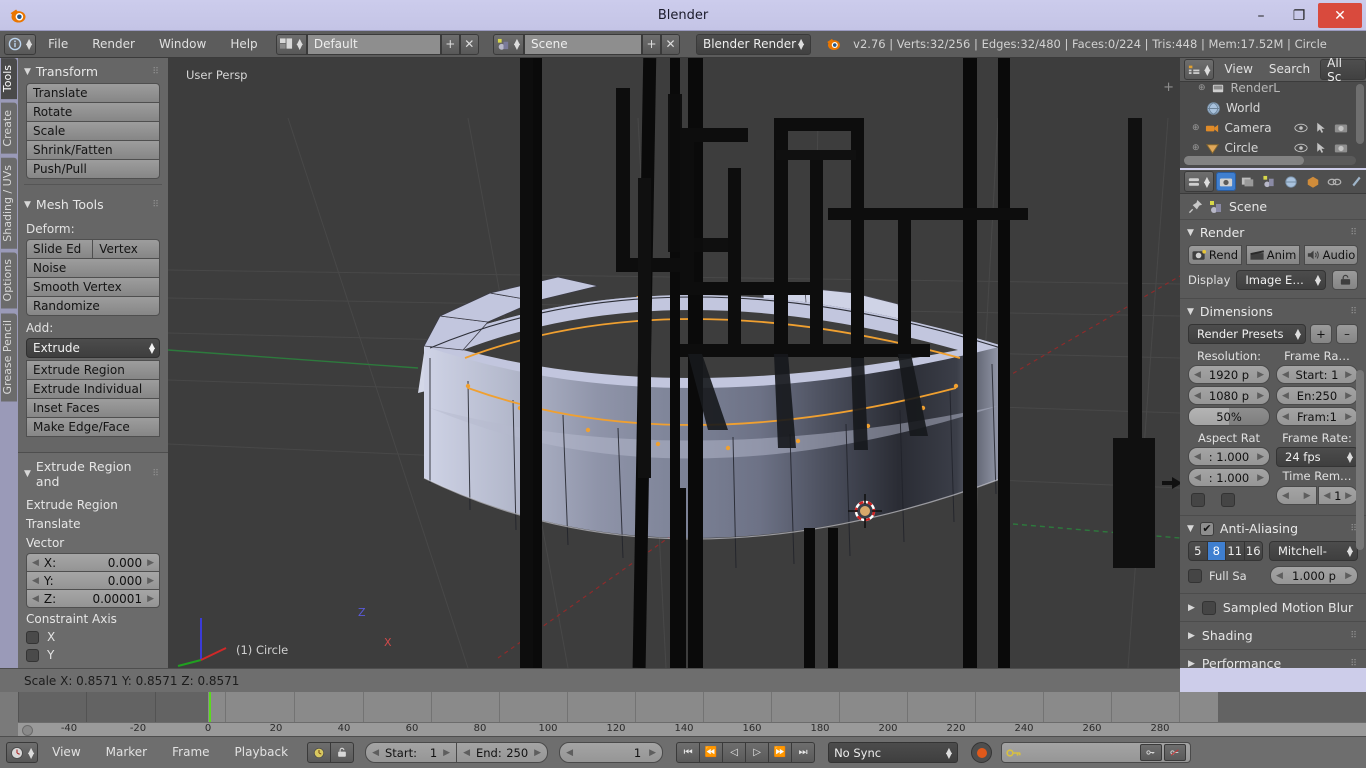 This screenshot has width=1366, height=768. I want to click on tab-modifiers, so click(1356, 181).